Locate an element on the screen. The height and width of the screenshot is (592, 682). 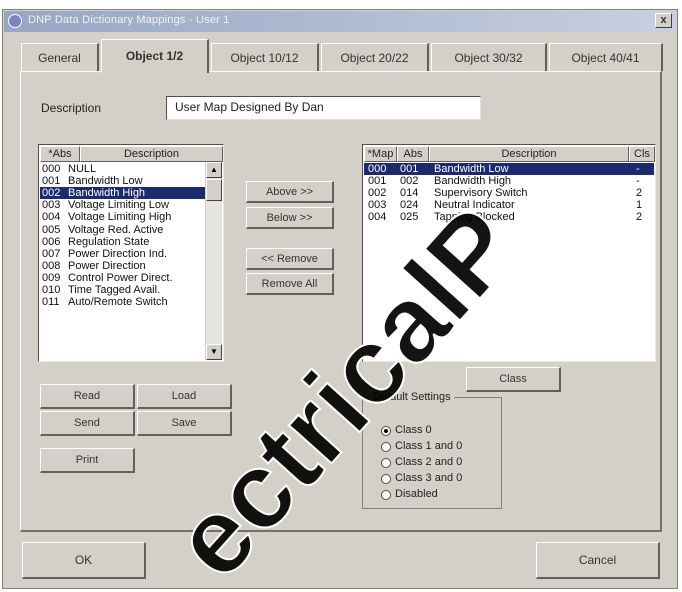
list-item: 005 Voltage Red. Active is located at coordinates (122, 230).